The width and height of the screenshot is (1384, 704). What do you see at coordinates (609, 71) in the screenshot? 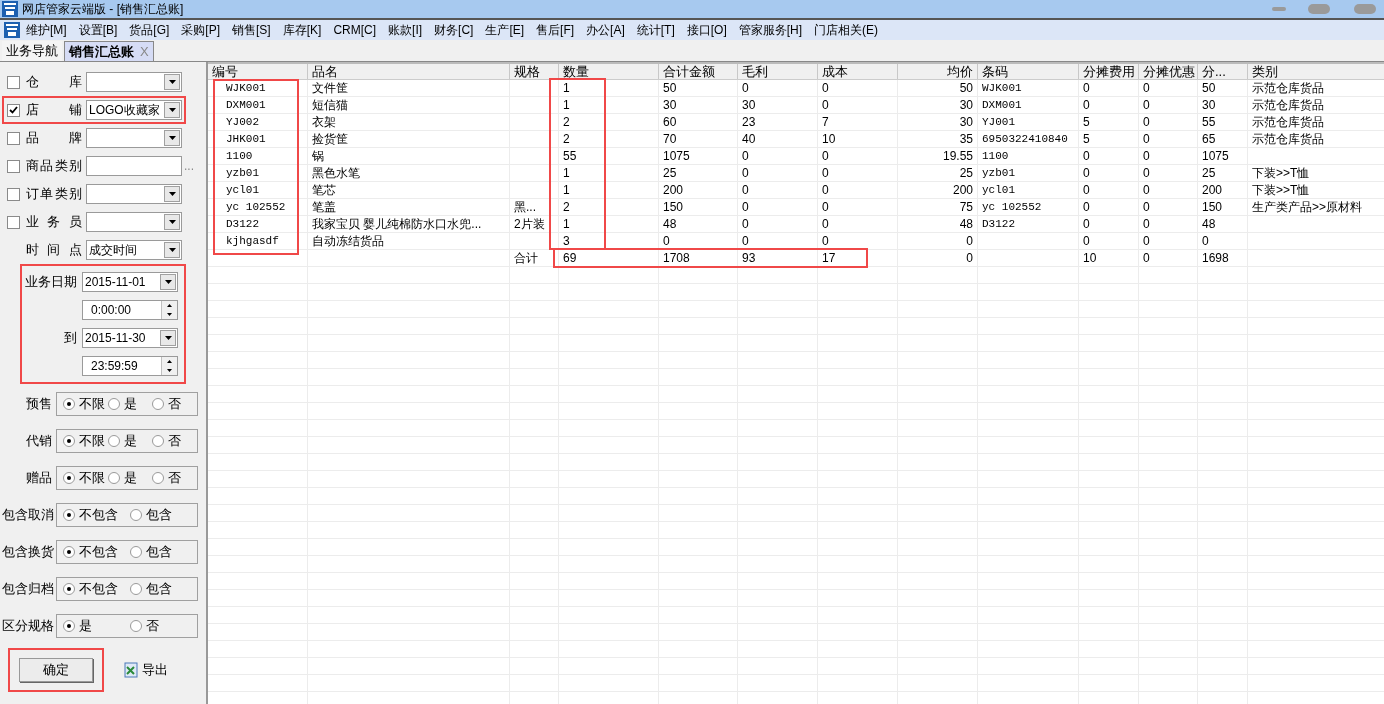
I see `column-header: 数量` at bounding box center [609, 71].